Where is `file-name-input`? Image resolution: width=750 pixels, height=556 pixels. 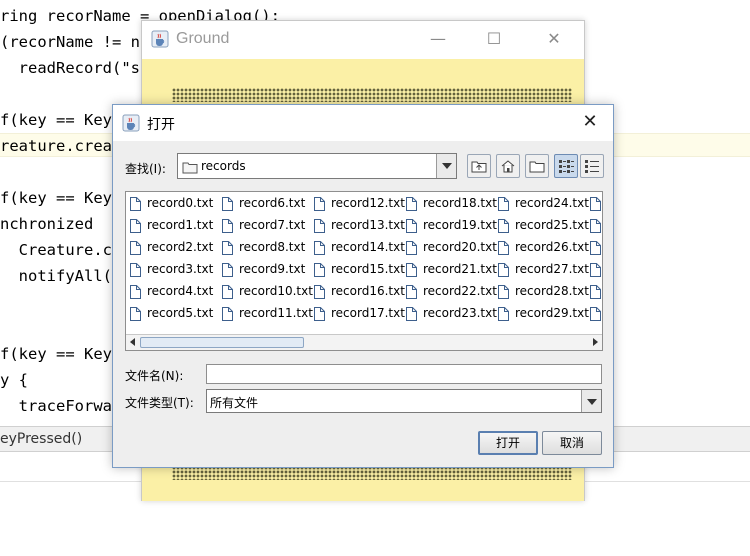
file-name-input is located at coordinates (404, 374).